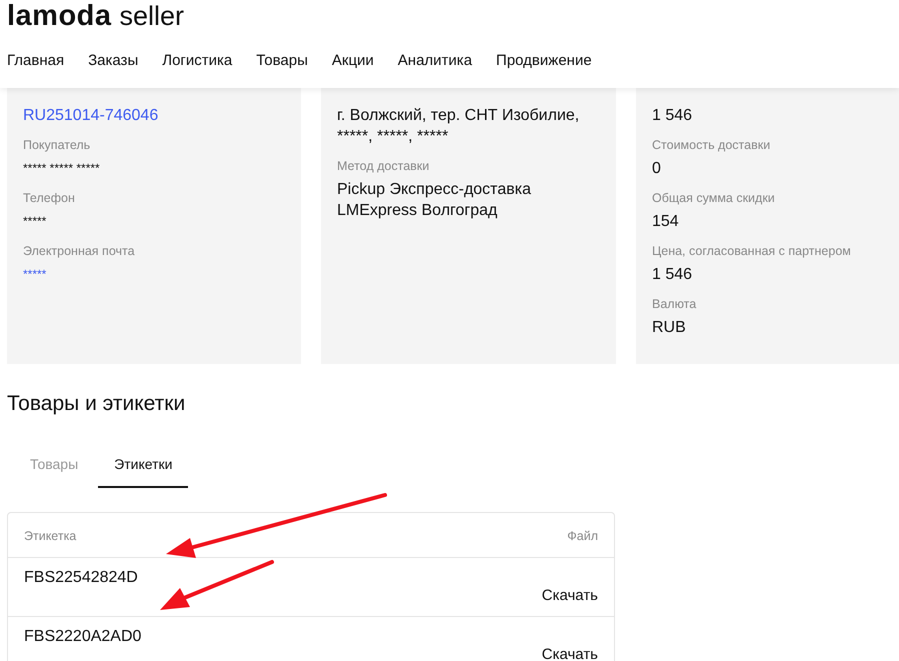  I want to click on field-label: Электронная почта, so click(79, 251).